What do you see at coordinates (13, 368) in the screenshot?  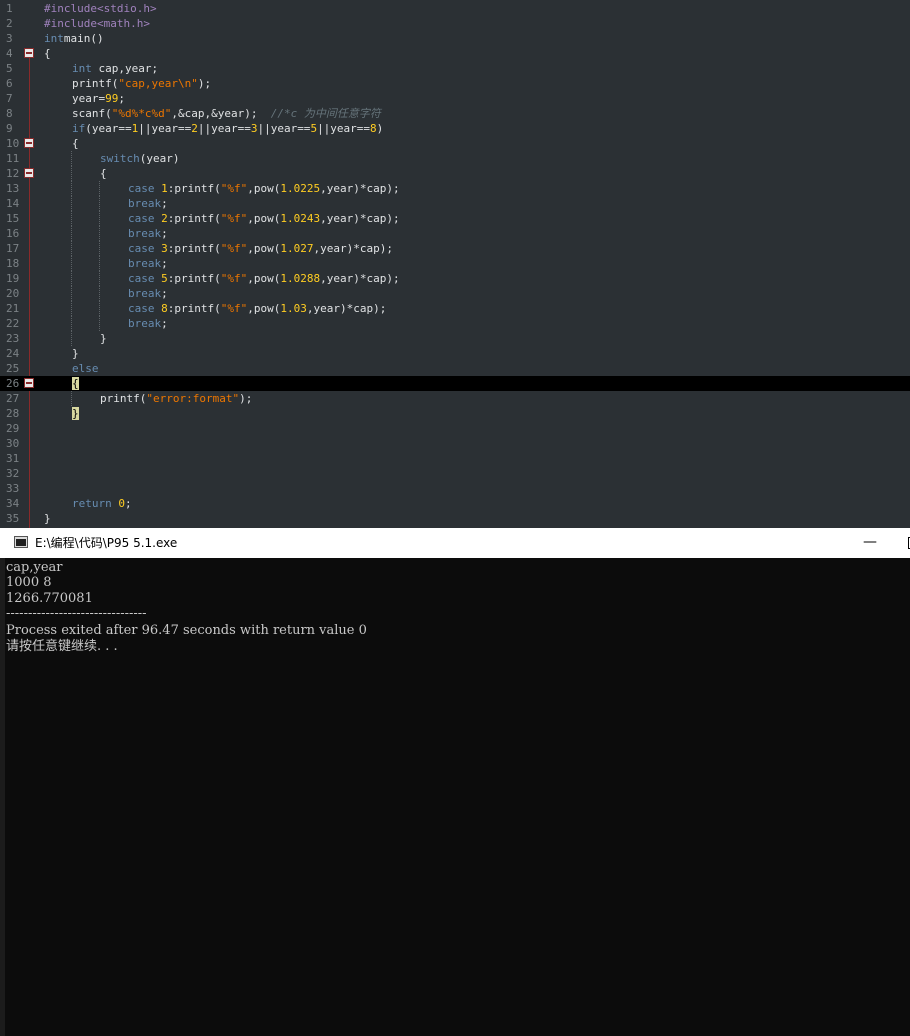 I see `line-number: 25` at bounding box center [13, 368].